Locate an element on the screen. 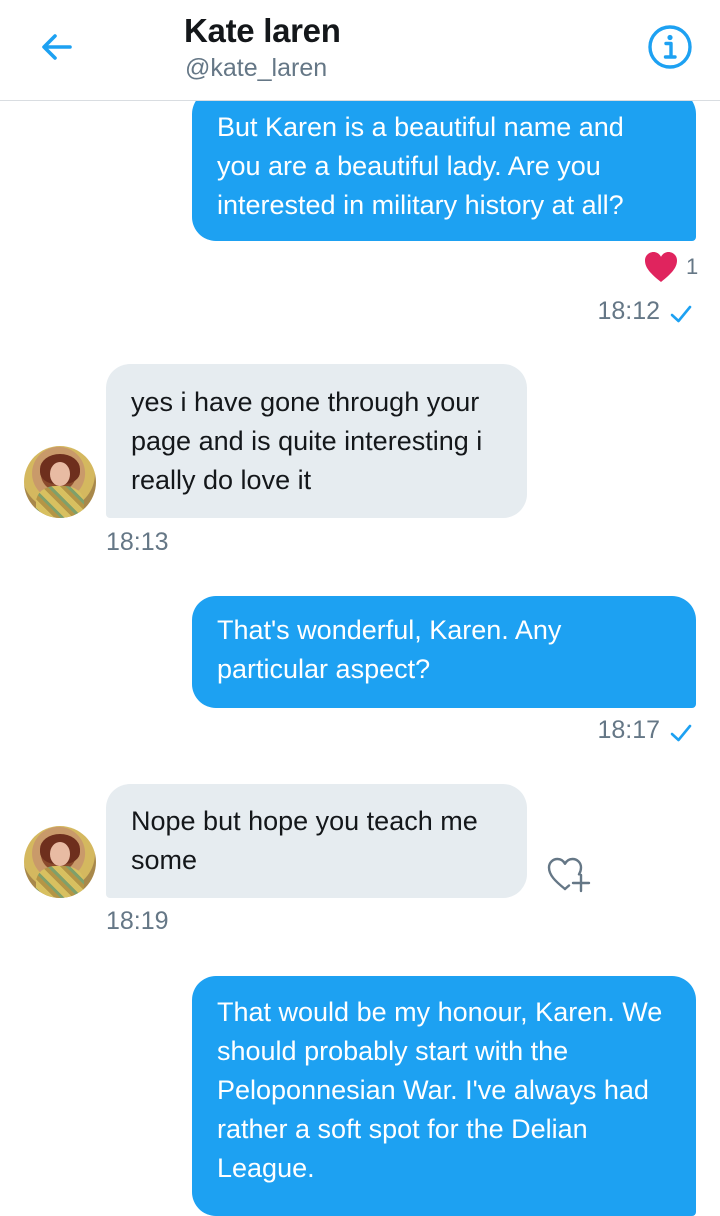 This screenshot has height=1216, width=720. info-button is located at coordinates (670, 47).